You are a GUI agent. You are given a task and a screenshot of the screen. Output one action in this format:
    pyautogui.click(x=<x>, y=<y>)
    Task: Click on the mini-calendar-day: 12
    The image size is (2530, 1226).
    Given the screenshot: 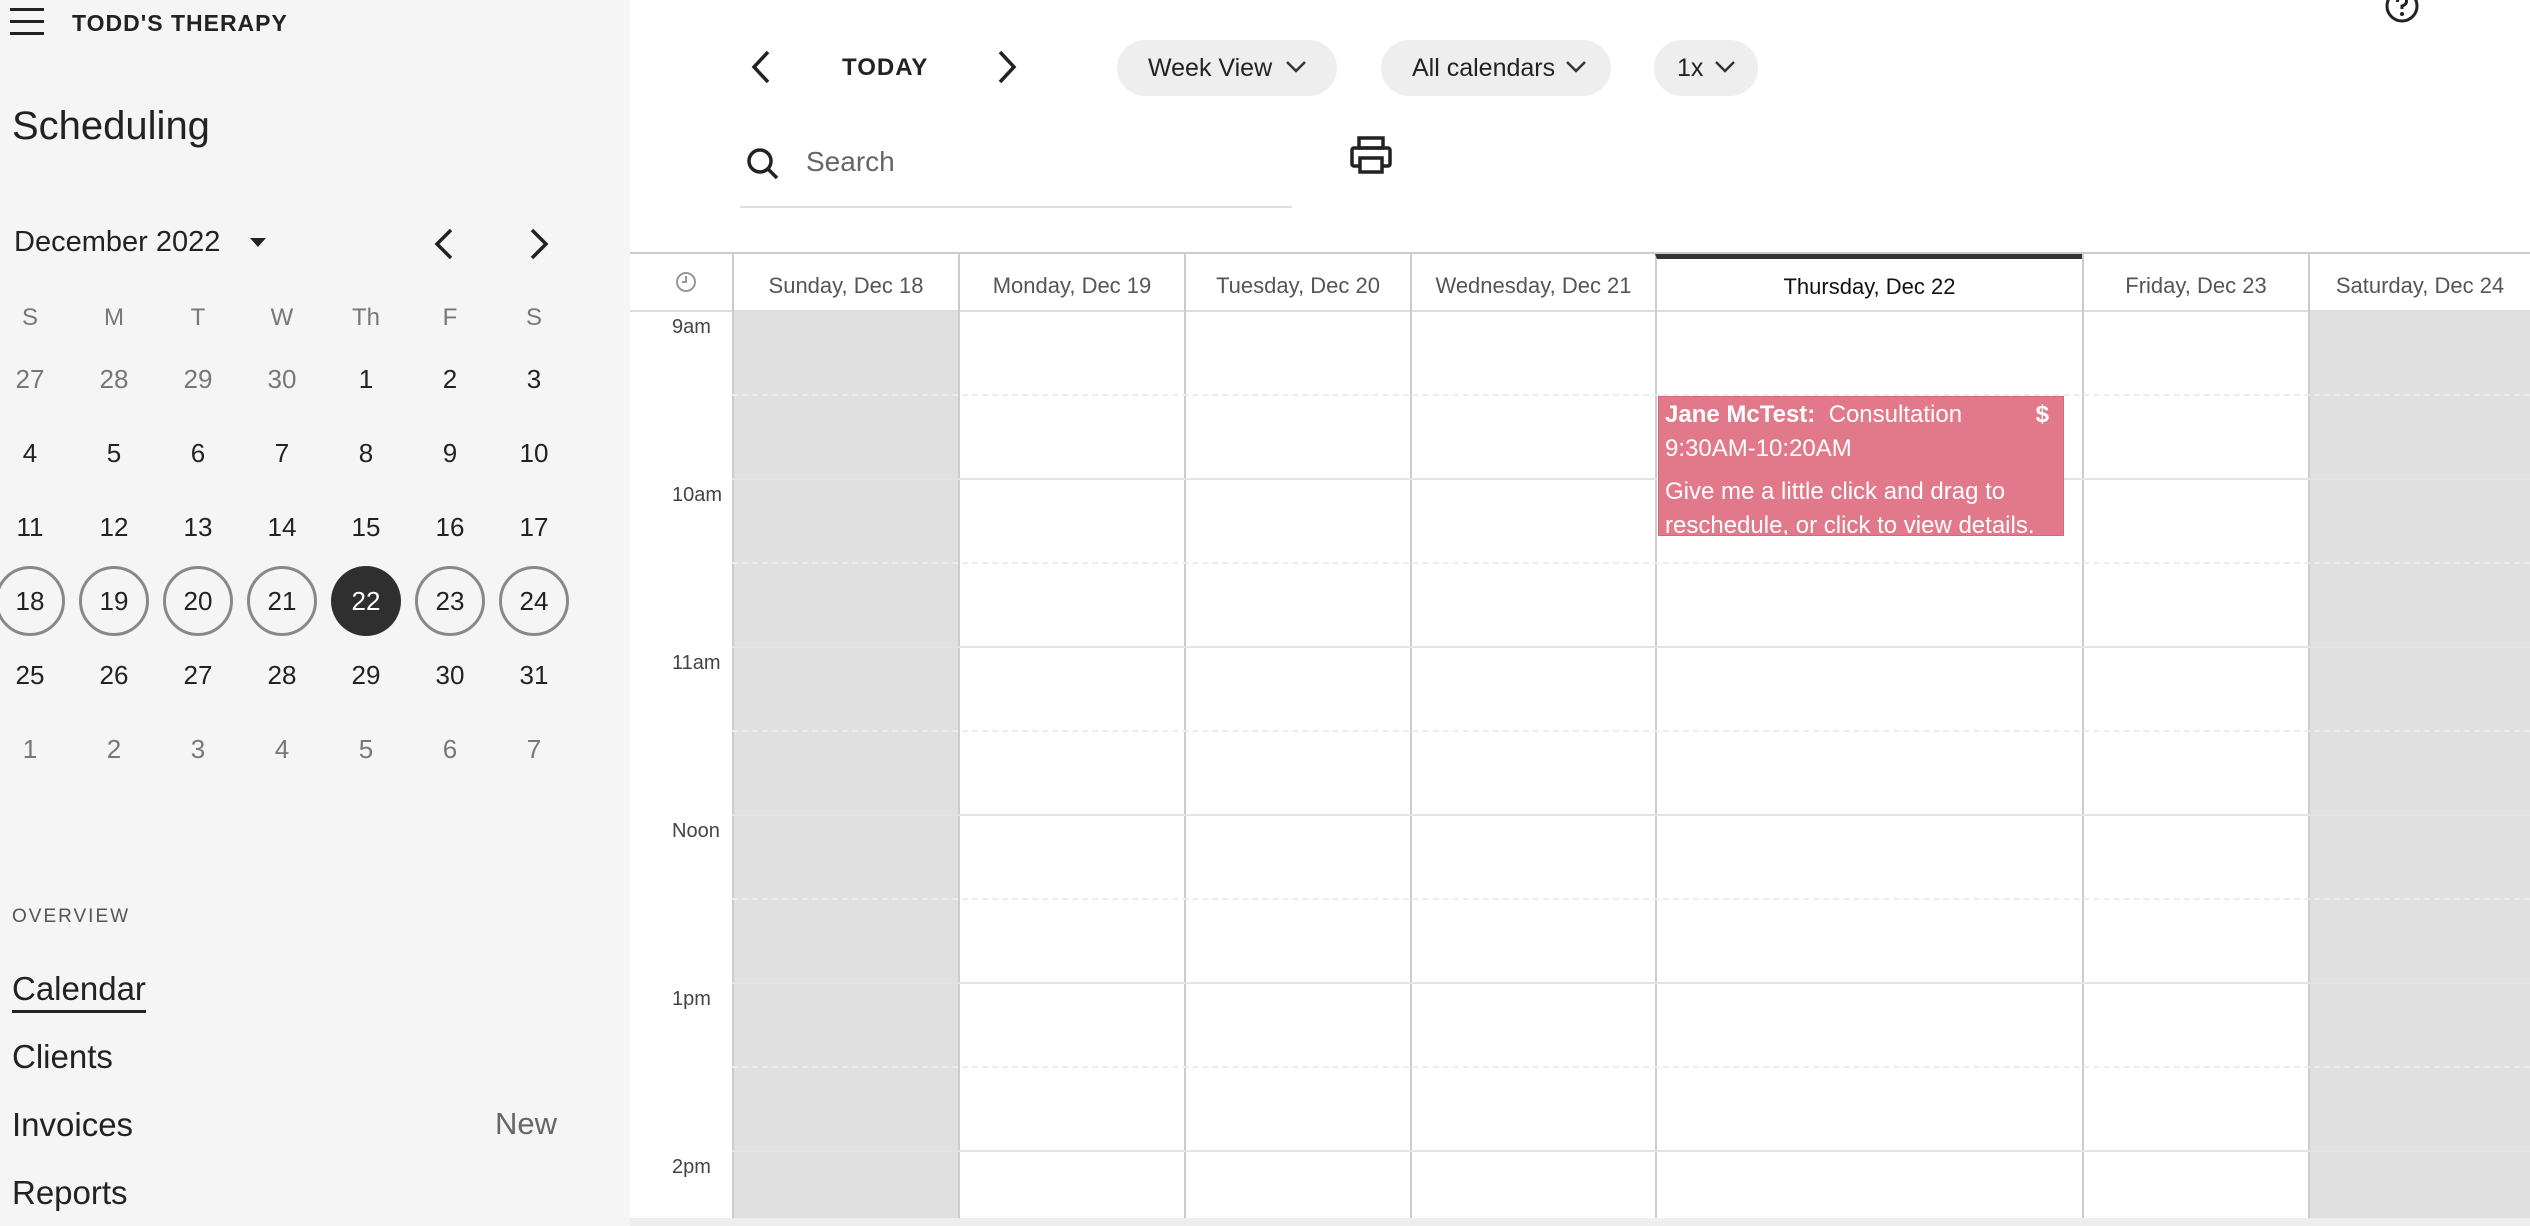 What is the action you would take?
    pyautogui.click(x=114, y=527)
    